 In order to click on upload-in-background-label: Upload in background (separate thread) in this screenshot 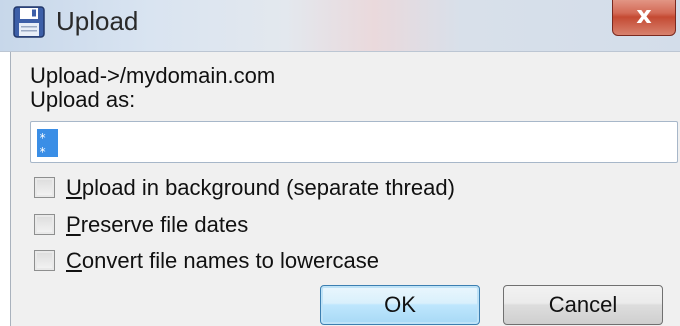, I will do `click(260, 188)`.